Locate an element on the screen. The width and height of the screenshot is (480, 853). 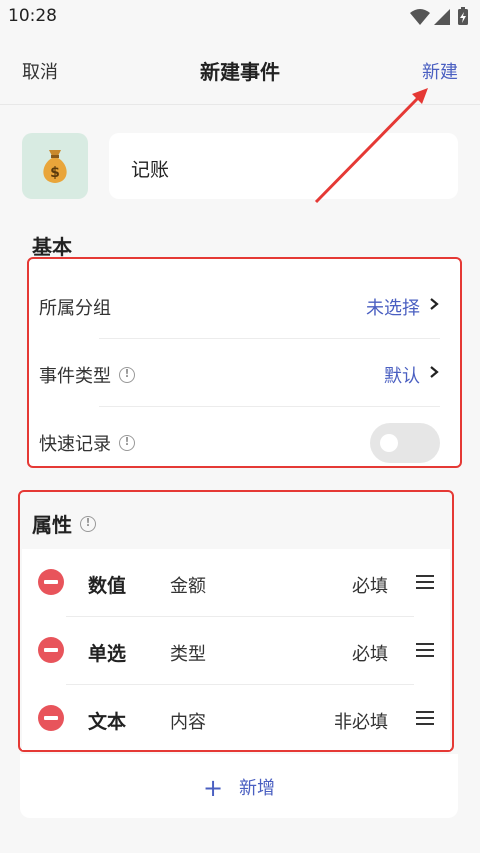
property-name: 金额 is located at coordinates (188, 586).